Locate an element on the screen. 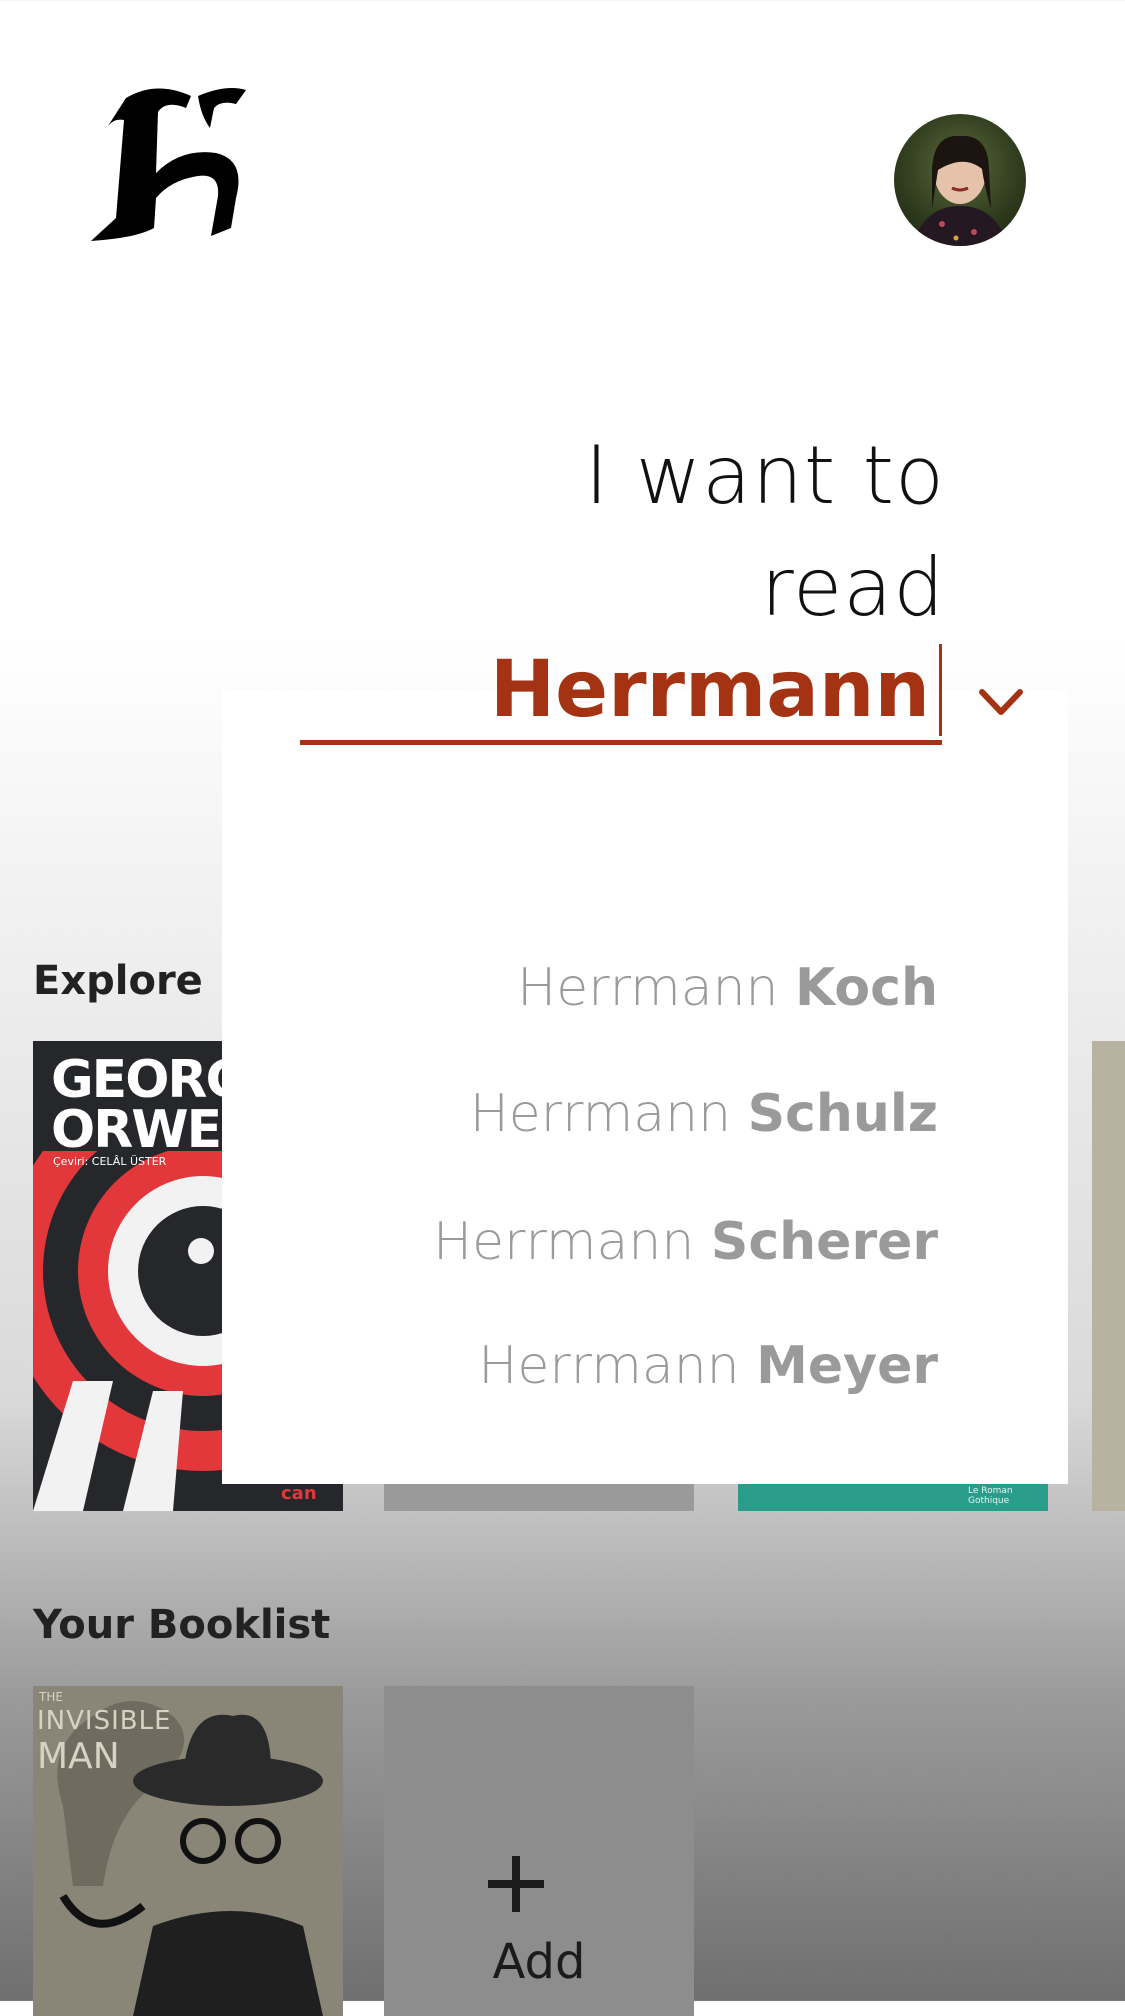  booklist-book-invisible-man: THE INVISIBLE MAN is located at coordinates (188, 1851).